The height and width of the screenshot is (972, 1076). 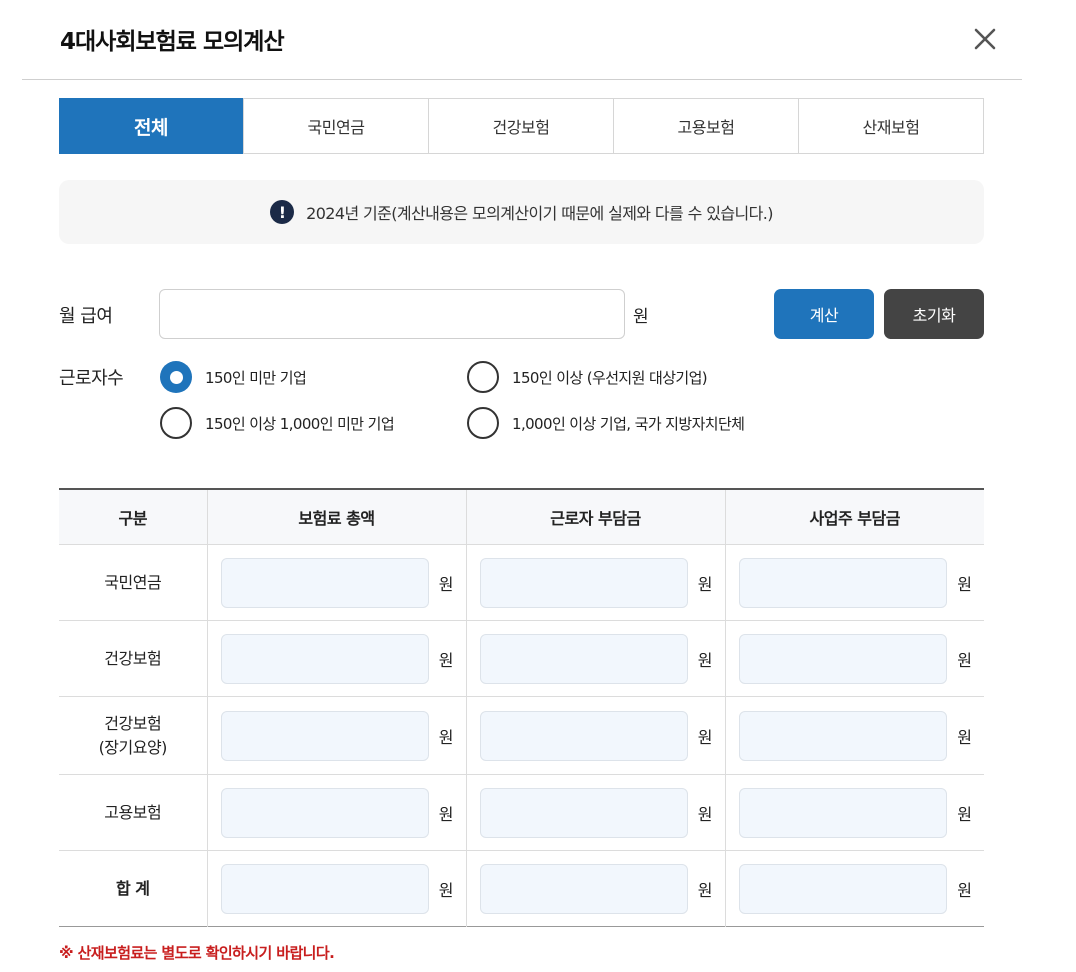 I want to click on radio-150-to-1000: 150인 이상 1,000인 미만 기업, so click(x=277, y=423).